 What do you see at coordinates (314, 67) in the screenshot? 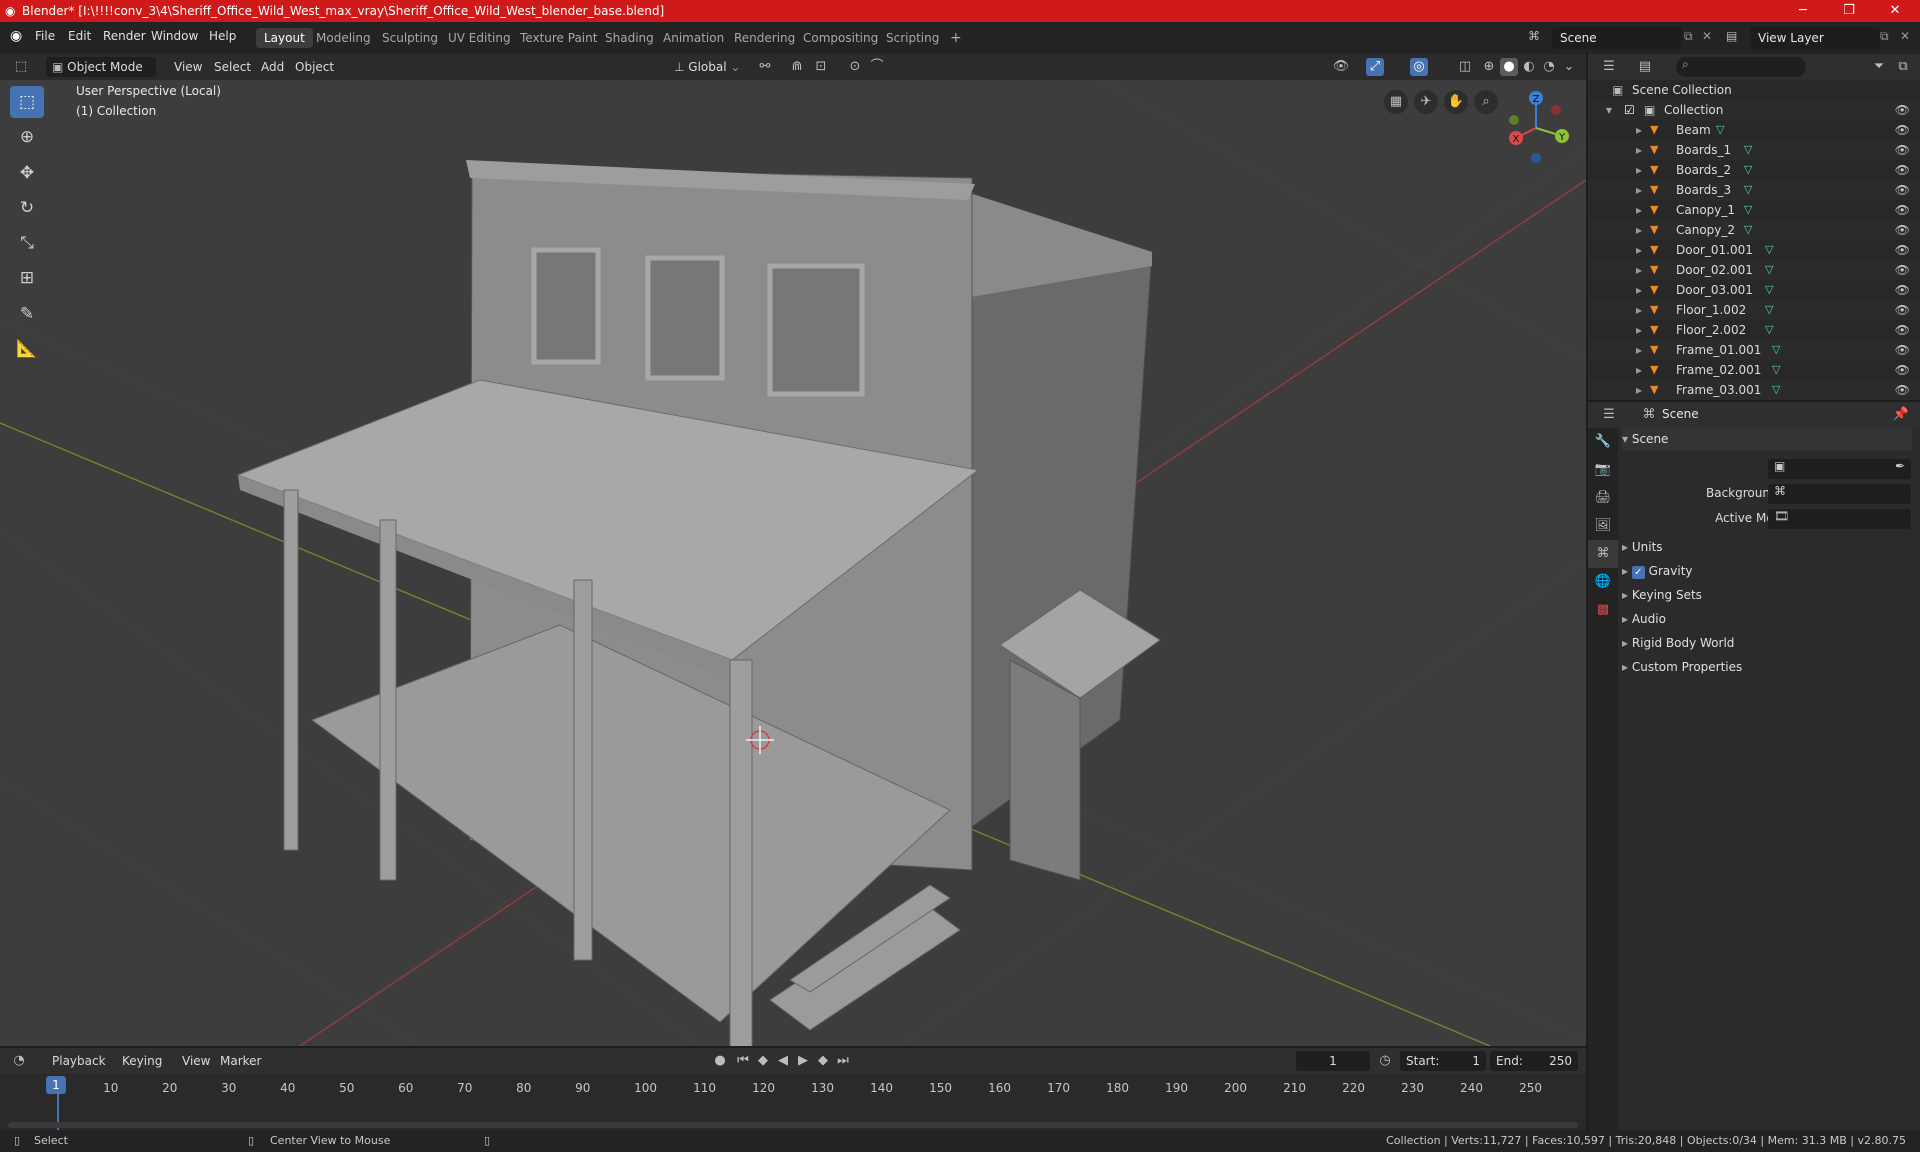
I see `menu-object: Object` at bounding box center [314, 67].